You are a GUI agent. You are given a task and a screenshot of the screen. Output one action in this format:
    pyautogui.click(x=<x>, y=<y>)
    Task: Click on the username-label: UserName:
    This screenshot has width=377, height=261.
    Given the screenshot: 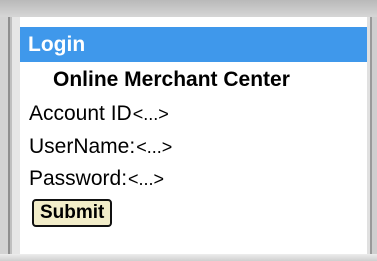 What is the action you would take?
    pyautogui.click(x=82, y=146)
    